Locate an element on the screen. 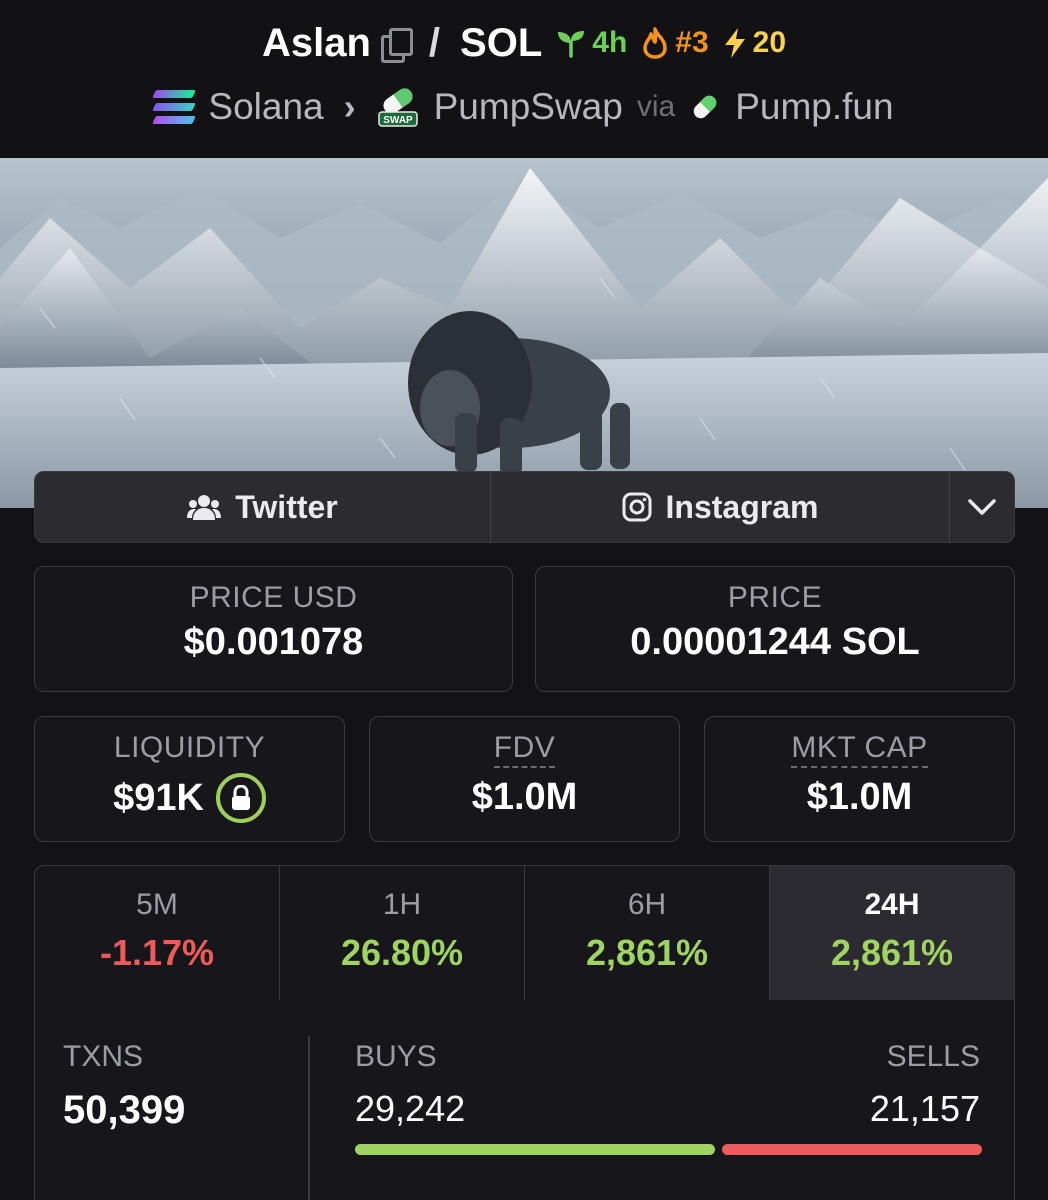 The image size is (1048, 1200). seedling-icon is located at coordinates (571, 44).